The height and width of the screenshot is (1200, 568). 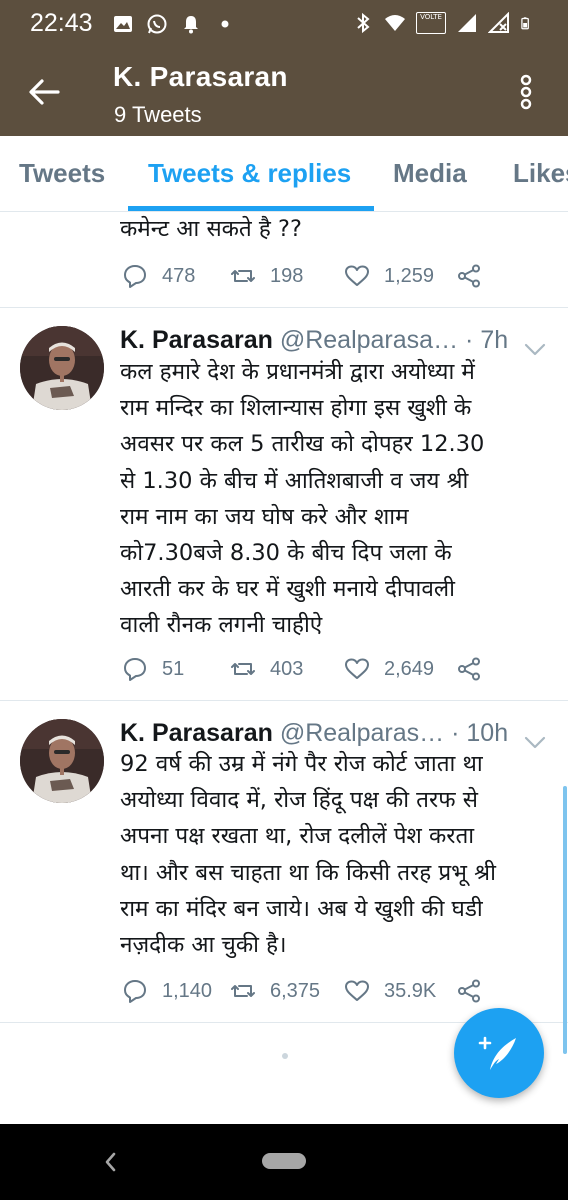 I want to click on whatsapp-notification-icon, so click(x=157, y=24).